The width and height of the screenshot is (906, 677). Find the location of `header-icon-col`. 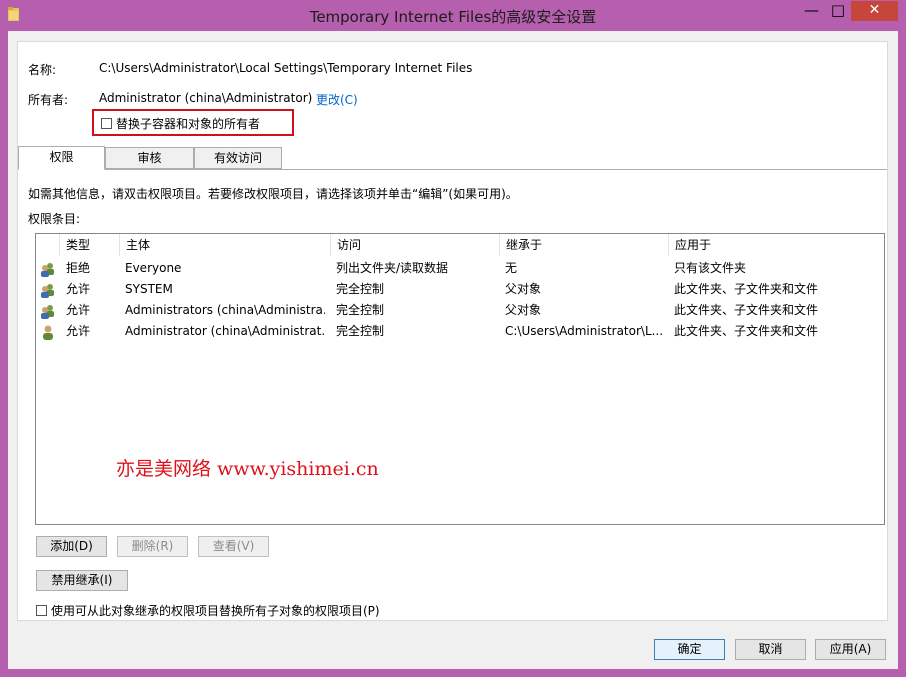

header-icon-col is located at coordinates (48, 245).